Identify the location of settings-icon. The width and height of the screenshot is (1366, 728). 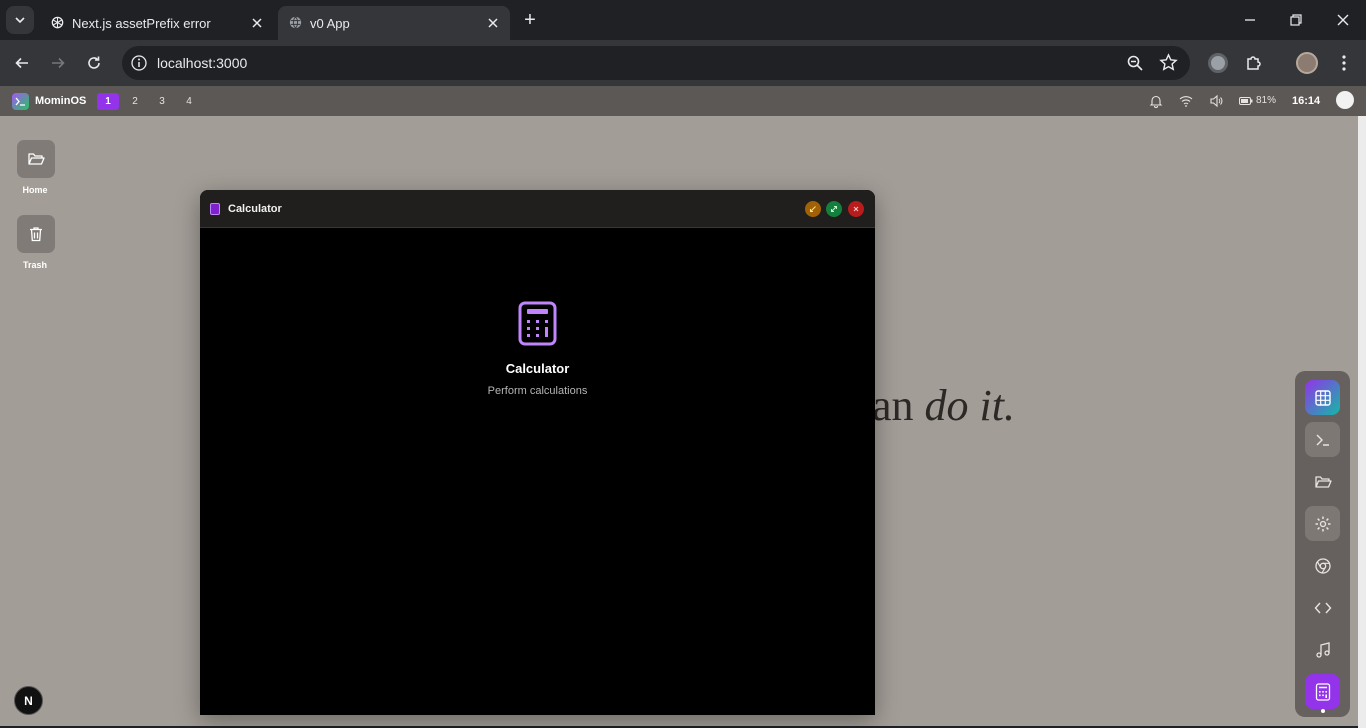
(1322, 523).